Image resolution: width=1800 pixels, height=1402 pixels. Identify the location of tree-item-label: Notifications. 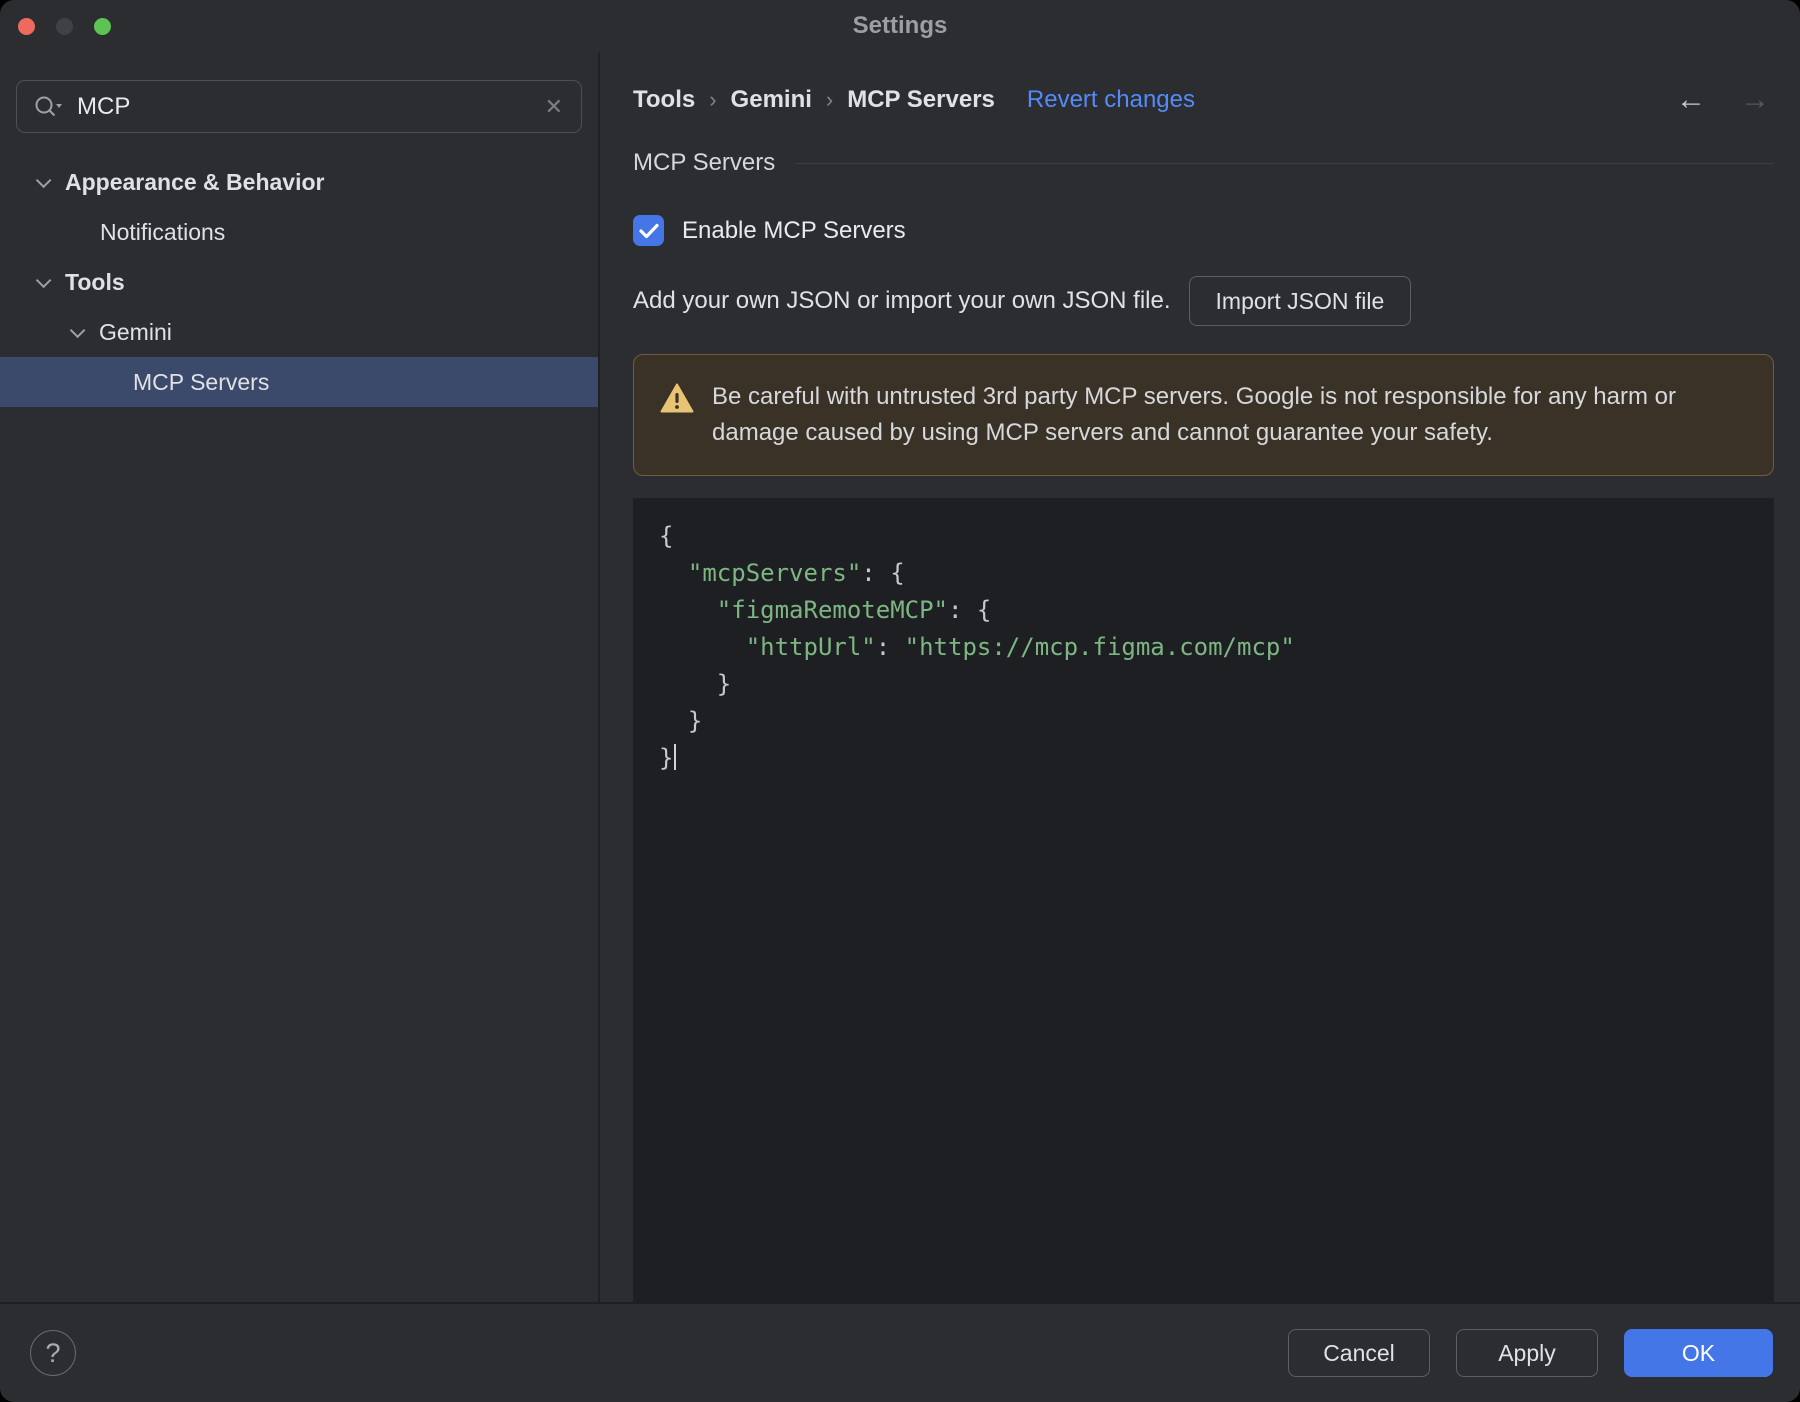
(163, 231).